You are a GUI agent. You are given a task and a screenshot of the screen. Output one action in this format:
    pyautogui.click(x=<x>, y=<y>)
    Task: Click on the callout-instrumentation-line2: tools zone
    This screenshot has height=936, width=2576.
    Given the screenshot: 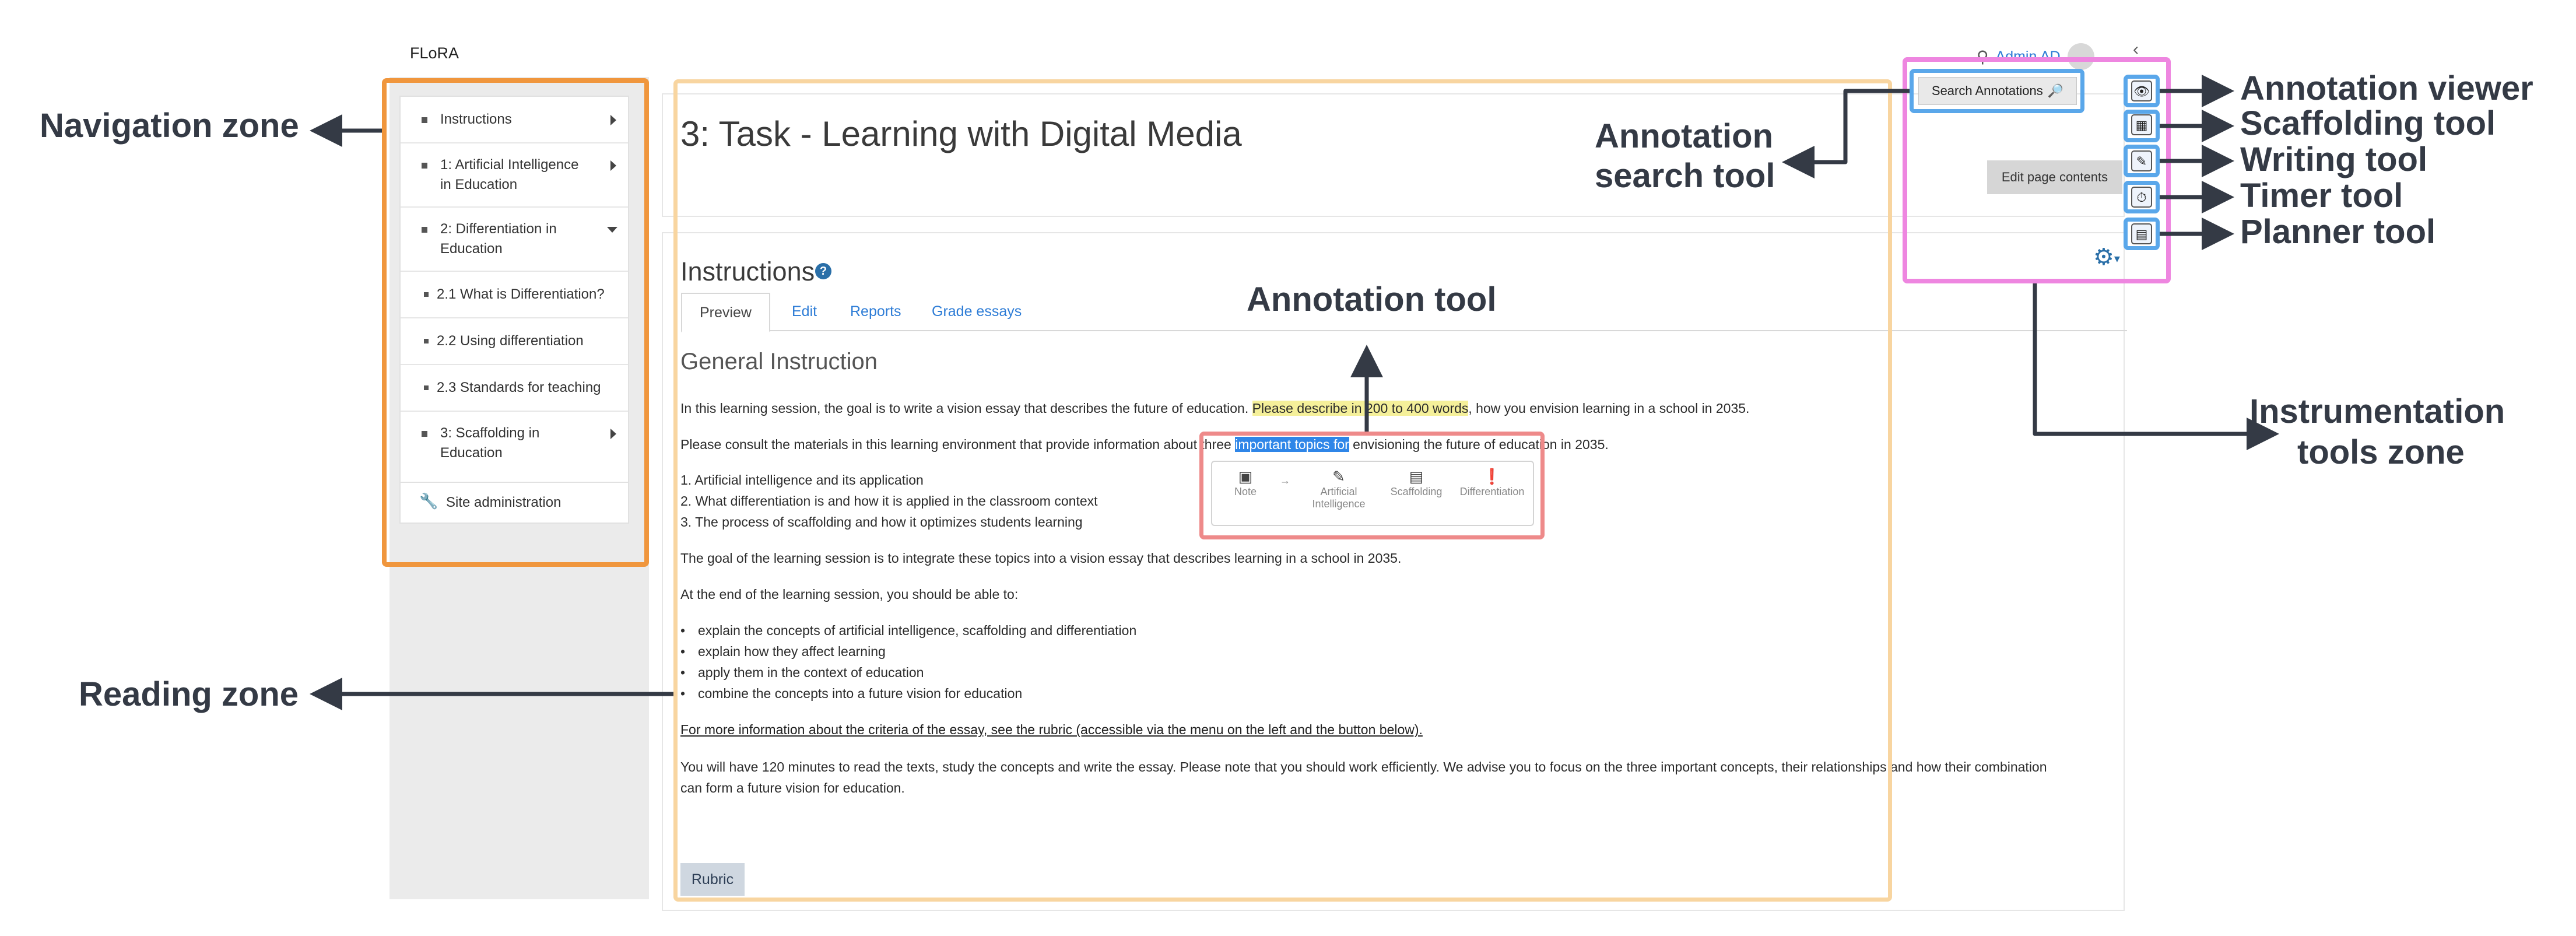 What is the action you would take?
    pyautogui.click(x=2381, y=452)
    